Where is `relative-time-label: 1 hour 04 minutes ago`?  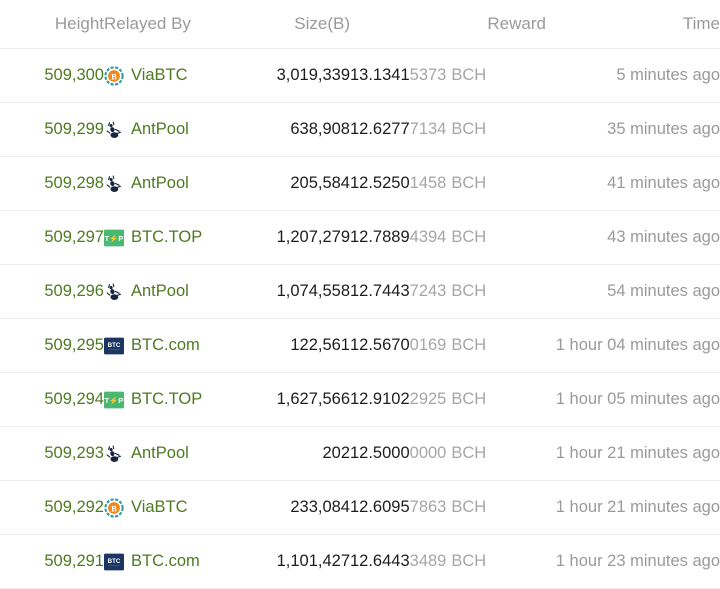 relative-time-label: 1 hour 04 minutes ago is located at coordinates (637, 345).